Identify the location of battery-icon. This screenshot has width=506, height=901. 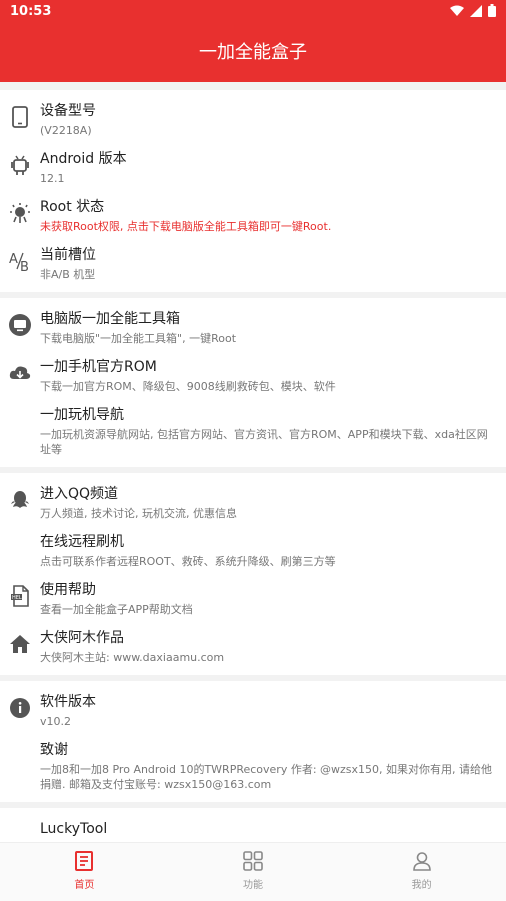
(492, 10).